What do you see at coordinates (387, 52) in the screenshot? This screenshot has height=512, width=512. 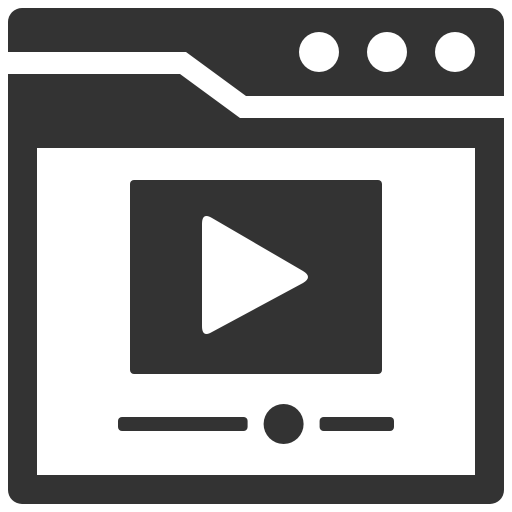 I see `window-control-dot-2-icon` at bounding box center [387, 52].